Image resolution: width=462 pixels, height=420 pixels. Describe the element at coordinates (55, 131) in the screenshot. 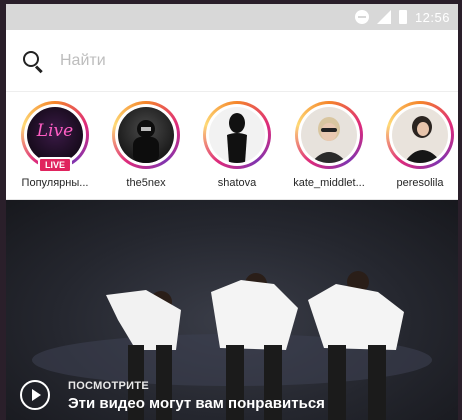

I see `live-cover-text: Live` at that location.